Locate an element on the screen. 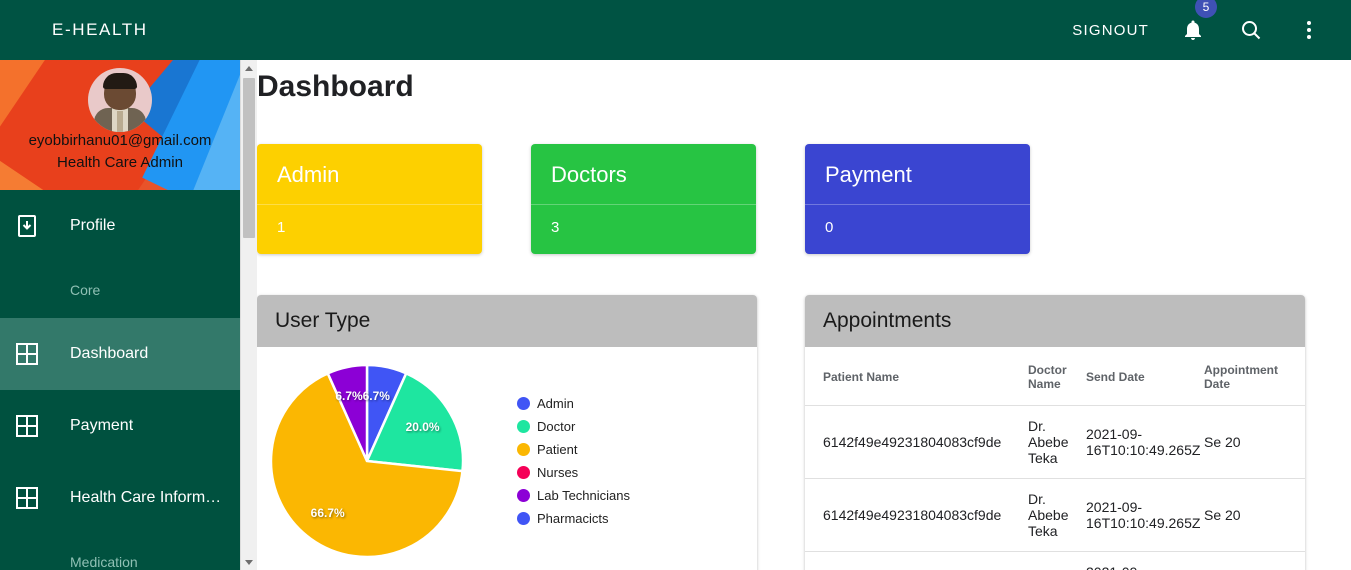 The height and width of the screenshot is (570, 1351). sidebar-item-payment: Payment is located at coordinates (120, 426).